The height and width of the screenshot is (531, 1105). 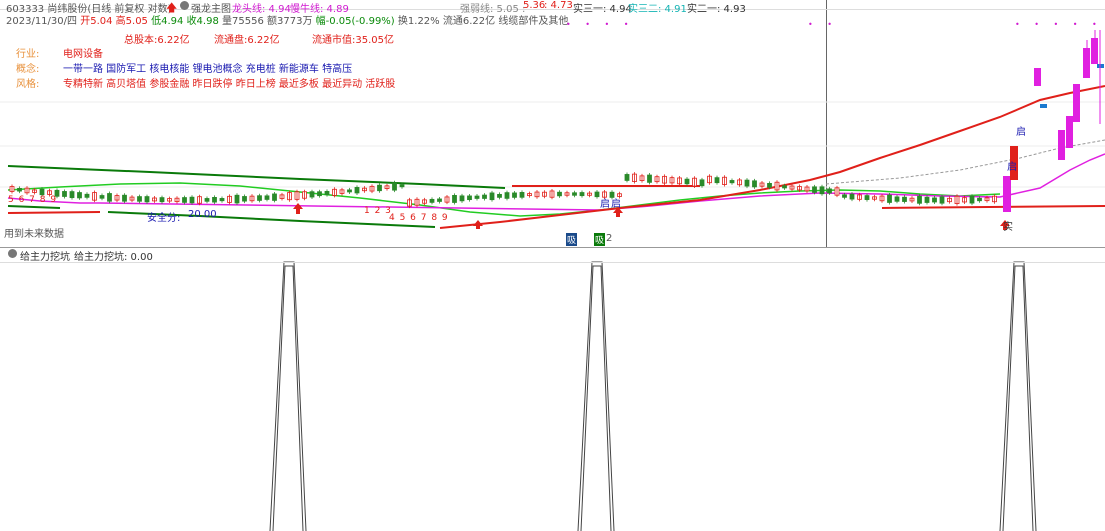 I want to click on seq-count-mid1: 1 2 3, so click(x=378, y=211).